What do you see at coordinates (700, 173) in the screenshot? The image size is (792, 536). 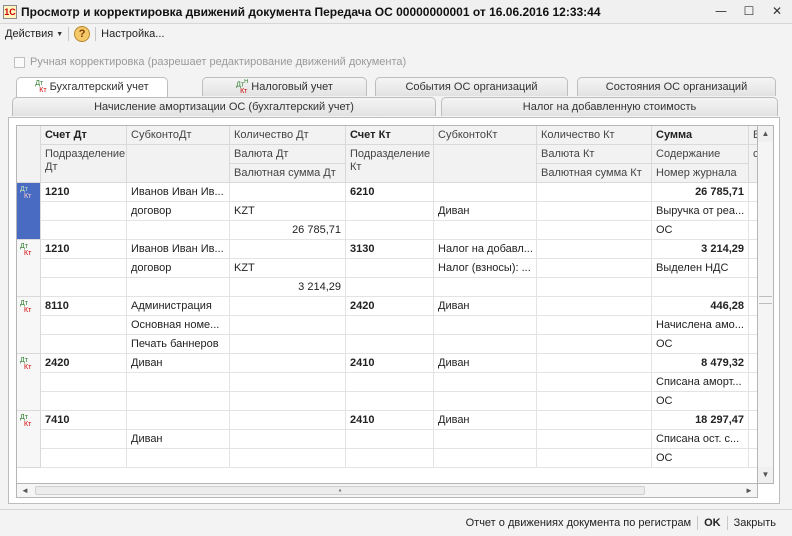 I see `header-journal-number: Номер журнала` at bounding box center [700, 173].